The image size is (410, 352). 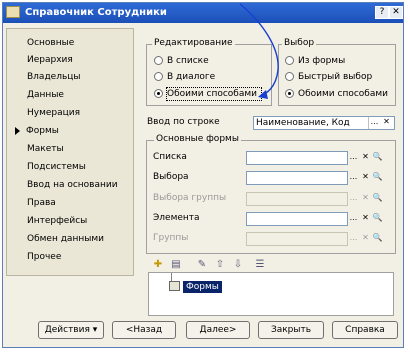 I want to click on actions-button: Действия ▾, so click(x=71, y=330).